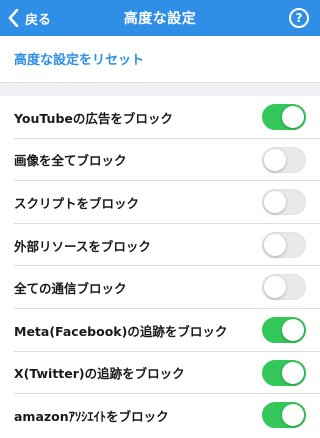  What do you see at coordinates (160, 59) in the screenshot?
I see `reset-section: 高度な設定をリセット` at bounding box center [160, 59].